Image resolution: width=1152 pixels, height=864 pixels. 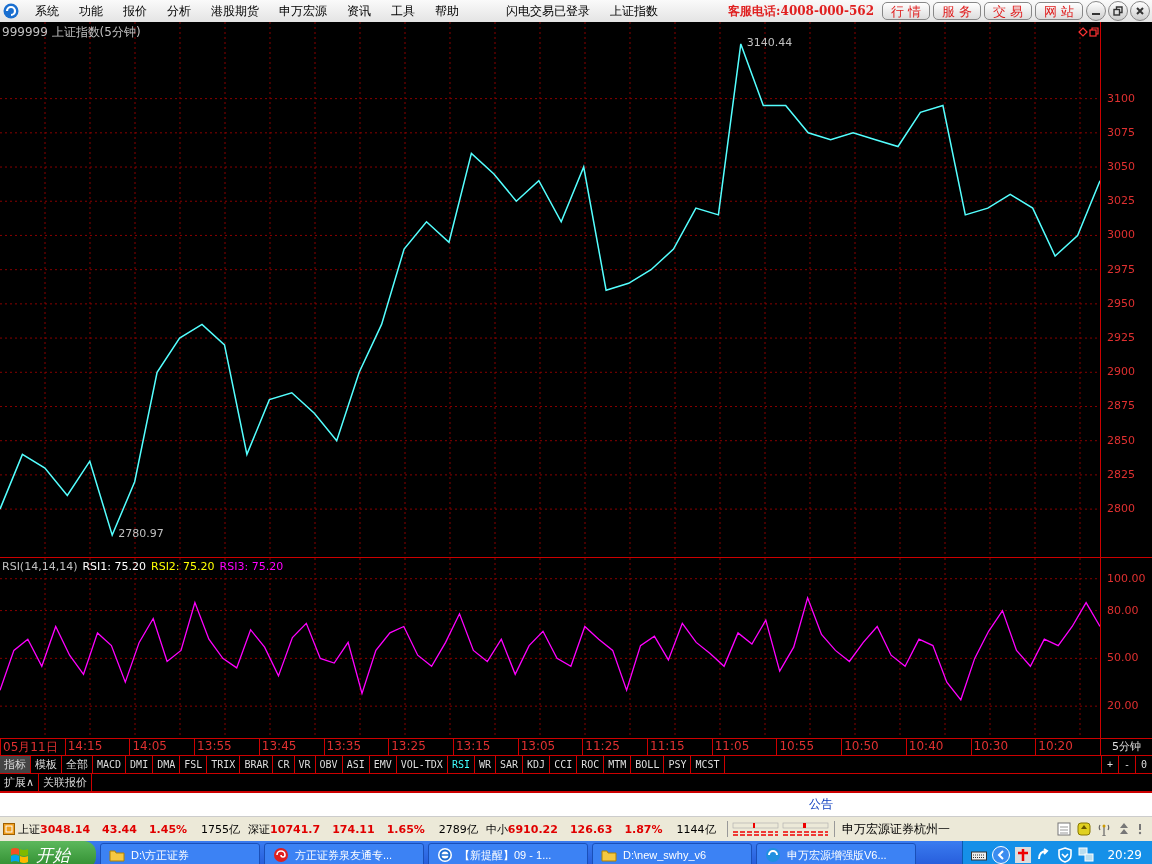 What do you see at coordinates (1121, 440) in the screenshot?
I see `axis-label: 2850` at bounding box center [1121, 440].